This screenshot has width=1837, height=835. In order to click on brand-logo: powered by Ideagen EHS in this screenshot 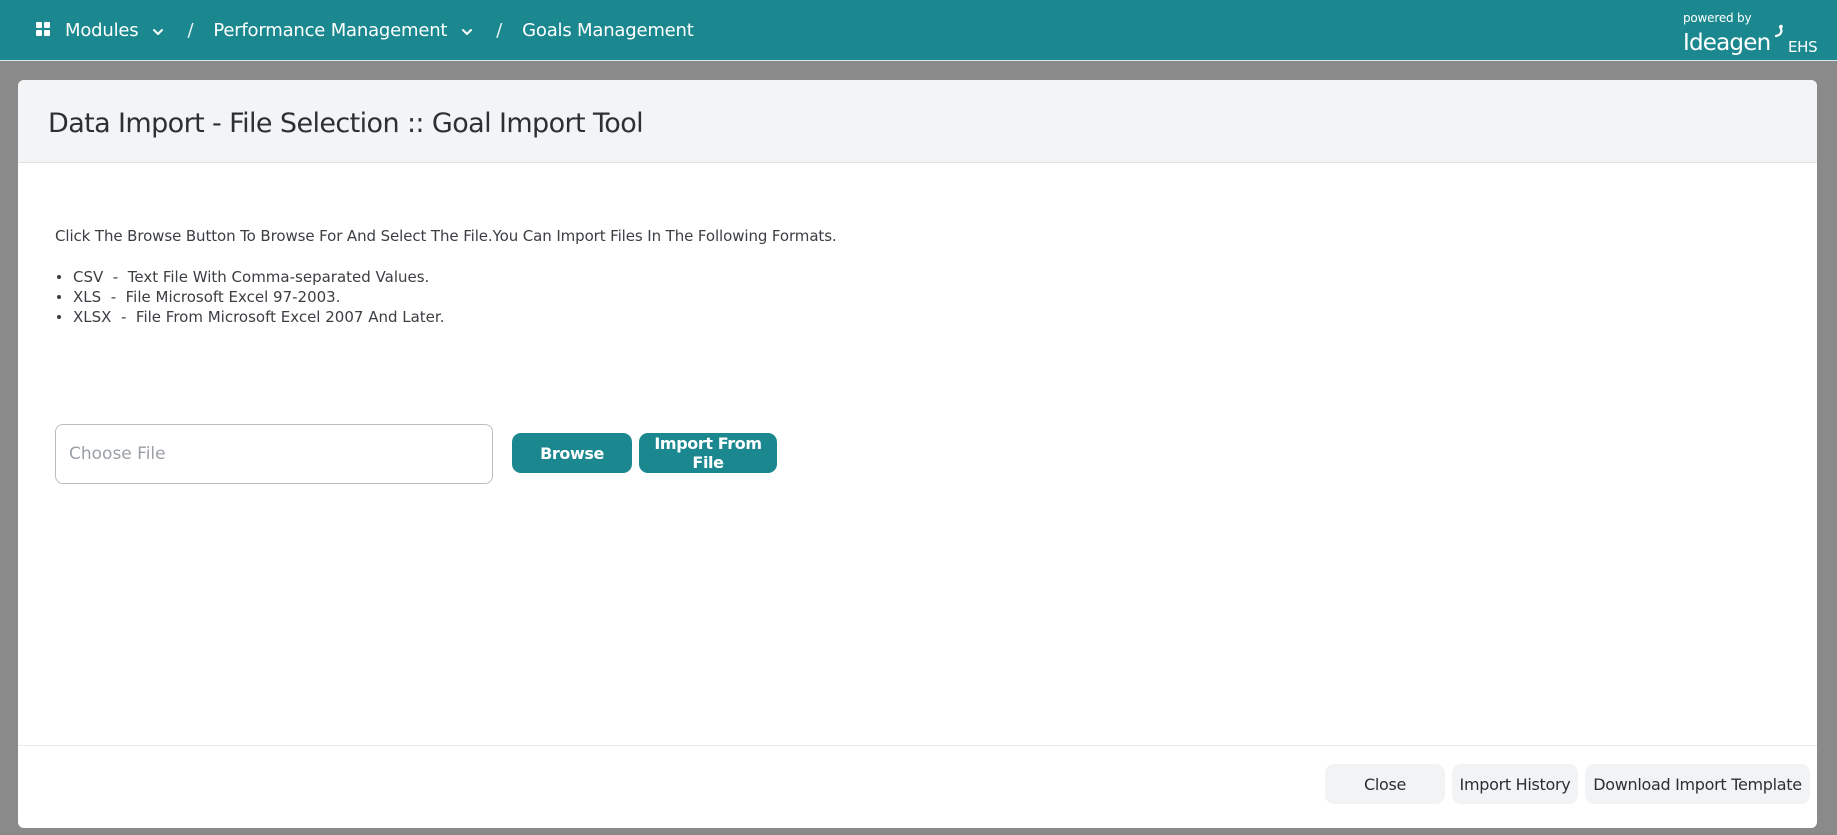, I will do `click(1745, 34)`.